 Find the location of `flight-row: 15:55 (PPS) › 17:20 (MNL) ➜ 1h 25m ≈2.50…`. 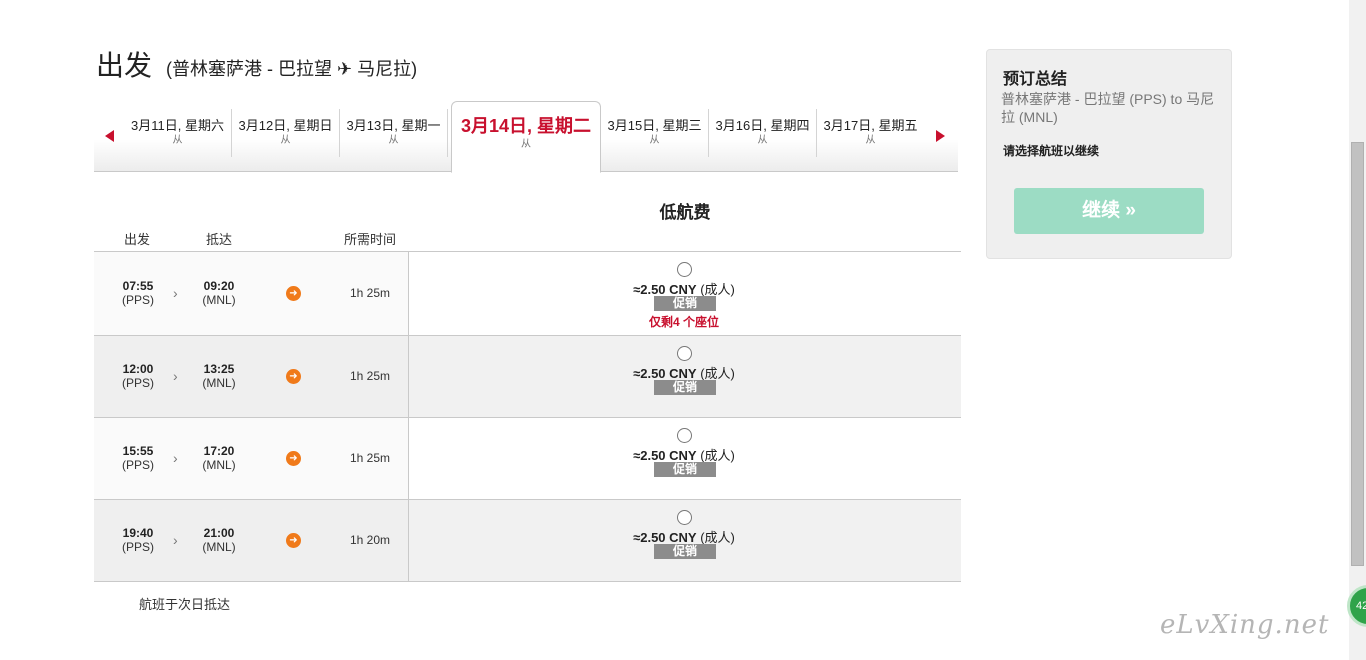

flight-row: 15:55 (PPS) › 17:20 (MNL) ➜ 1h 25m ≈2.50… is located at coordinates (527, 459).